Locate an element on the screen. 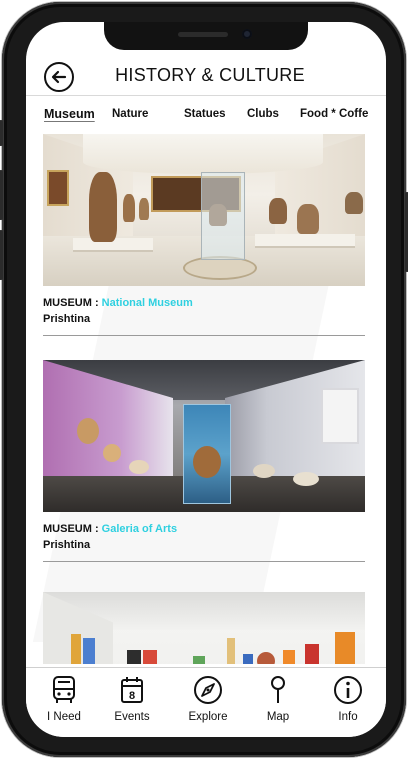 Image resolution: width=408 pixels, height=759 pixels. place-info: MUSEUM : Galeria of Arts Prishtina is located at coordinates (204, 537).